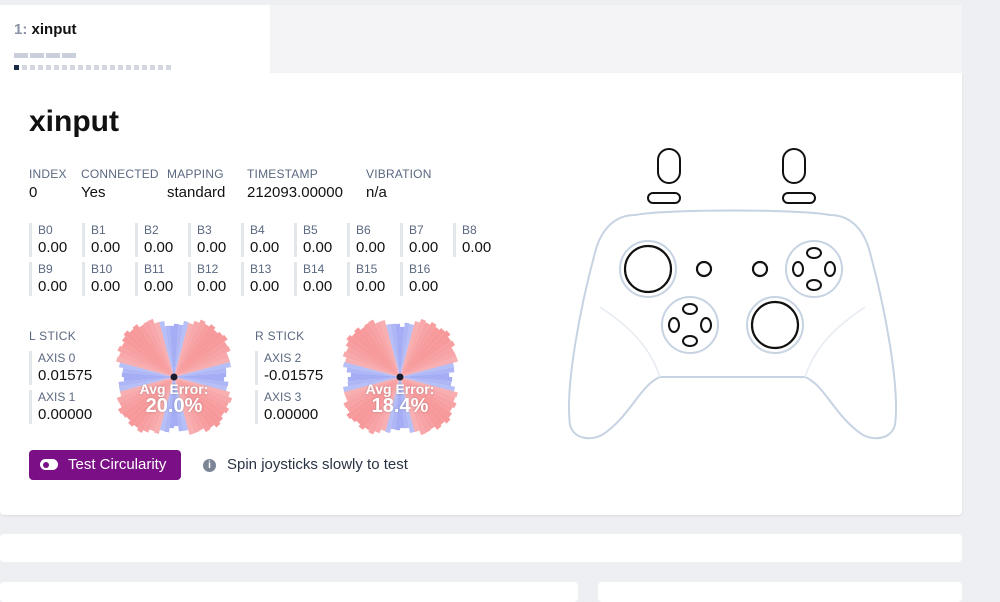 This screenshot has height=602, width=1000. Describe the element at coordinates (50, 240) in the screenshot. I see `button-readout-b0: B0 0.00` at that location.